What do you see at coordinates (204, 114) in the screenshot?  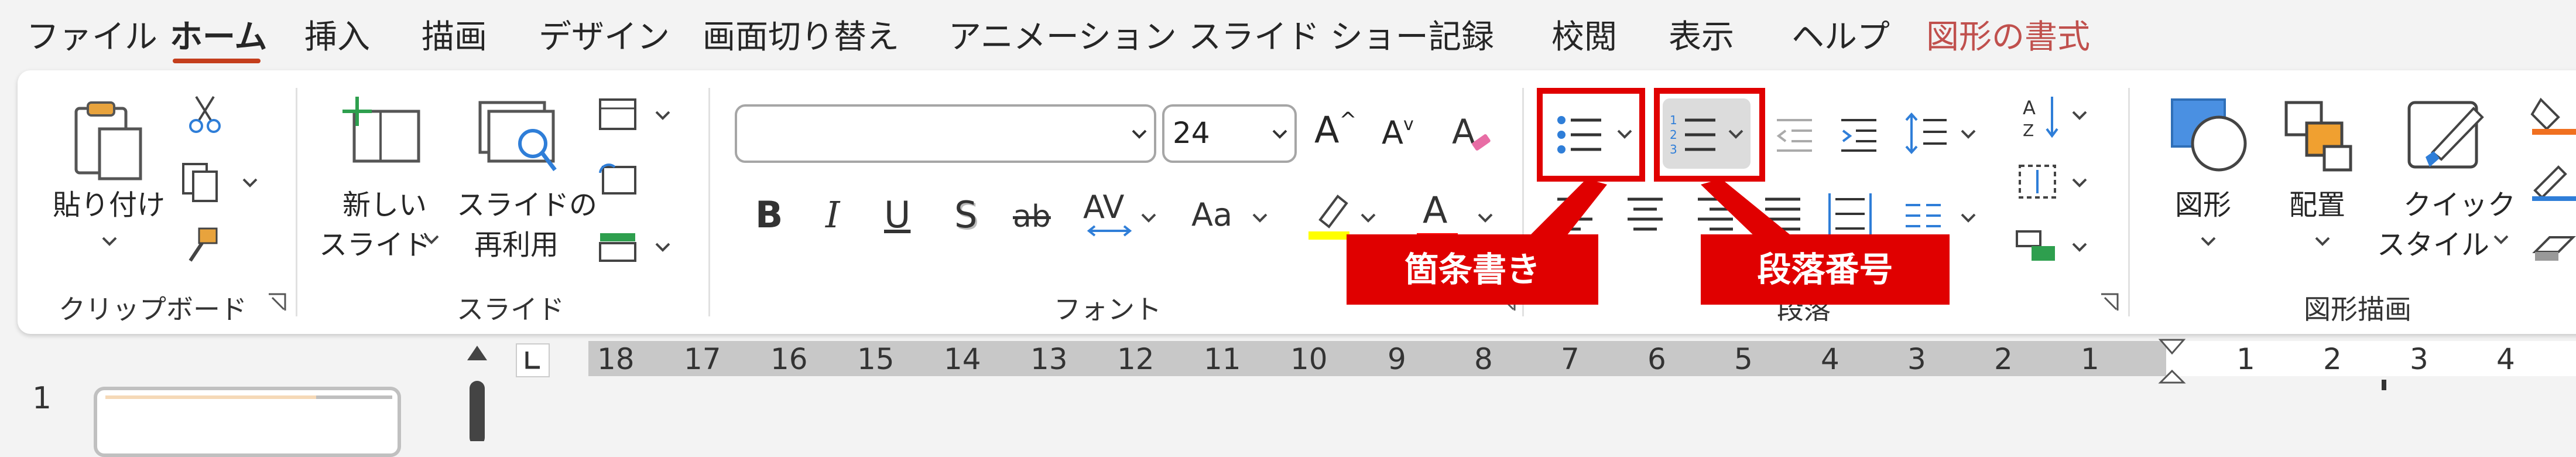 I see `cut-icon` at bounding box center [204, 114].